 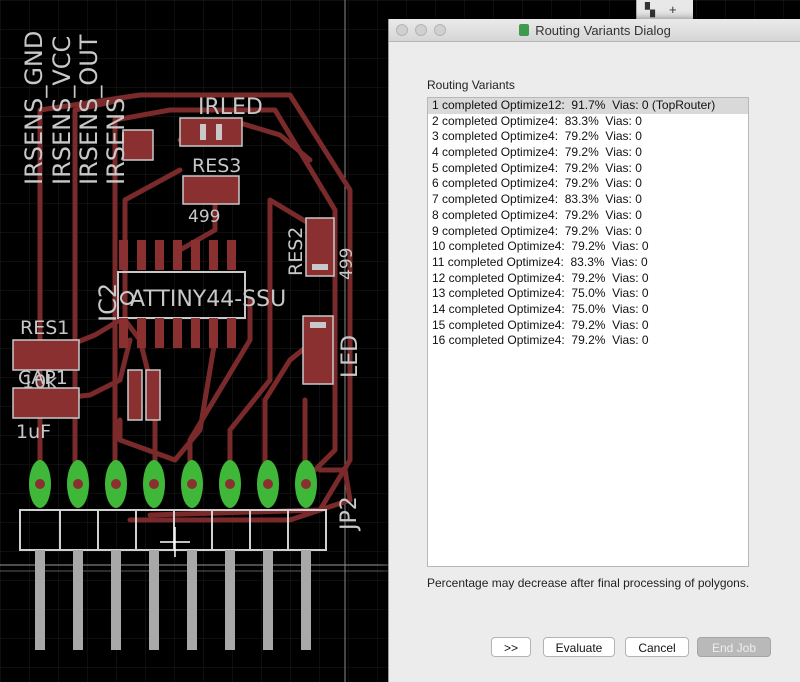 I want to click on app-icon, so click(x=524, y=30).